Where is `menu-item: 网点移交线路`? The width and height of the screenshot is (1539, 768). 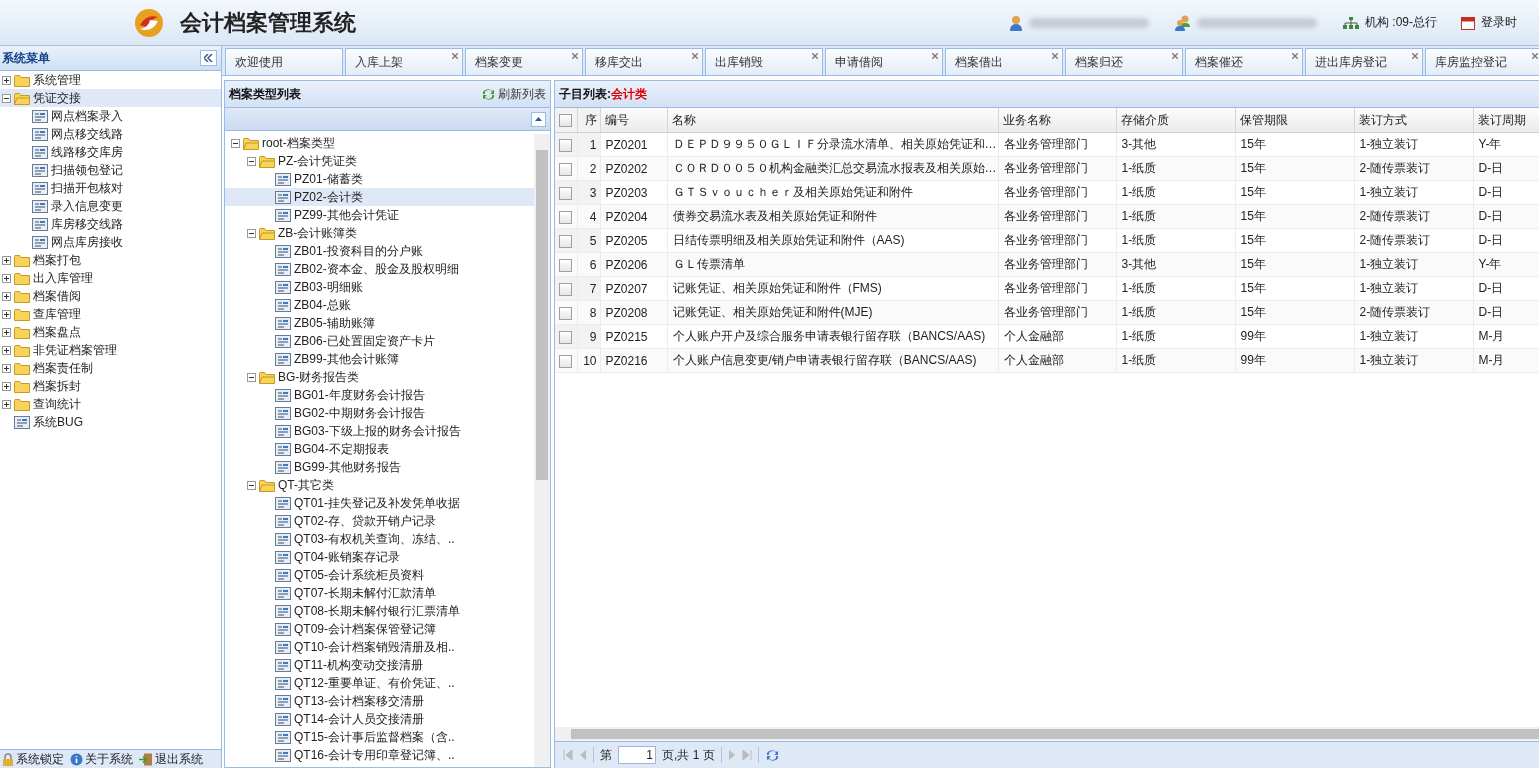 menu-item: 网点移交线路 is located at coordinates (110, 134).